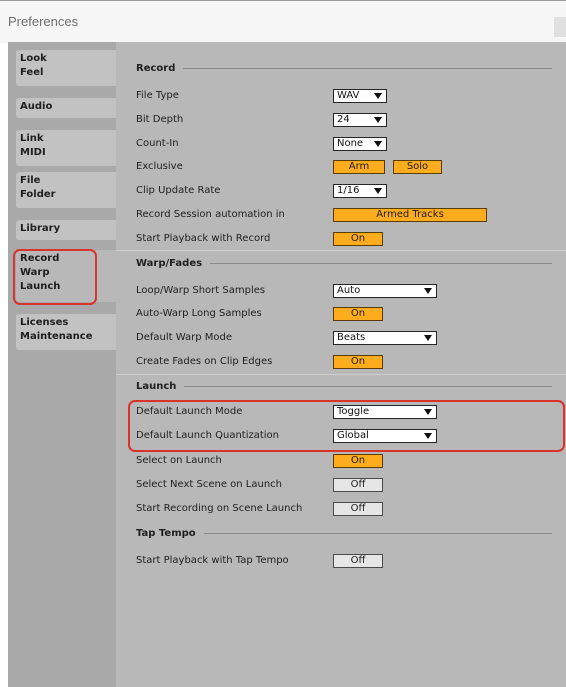 The image size is (566, 687). Describe the element at coordinates (170, 0) in the screenshot. I see `titlebar-divider` at that location.